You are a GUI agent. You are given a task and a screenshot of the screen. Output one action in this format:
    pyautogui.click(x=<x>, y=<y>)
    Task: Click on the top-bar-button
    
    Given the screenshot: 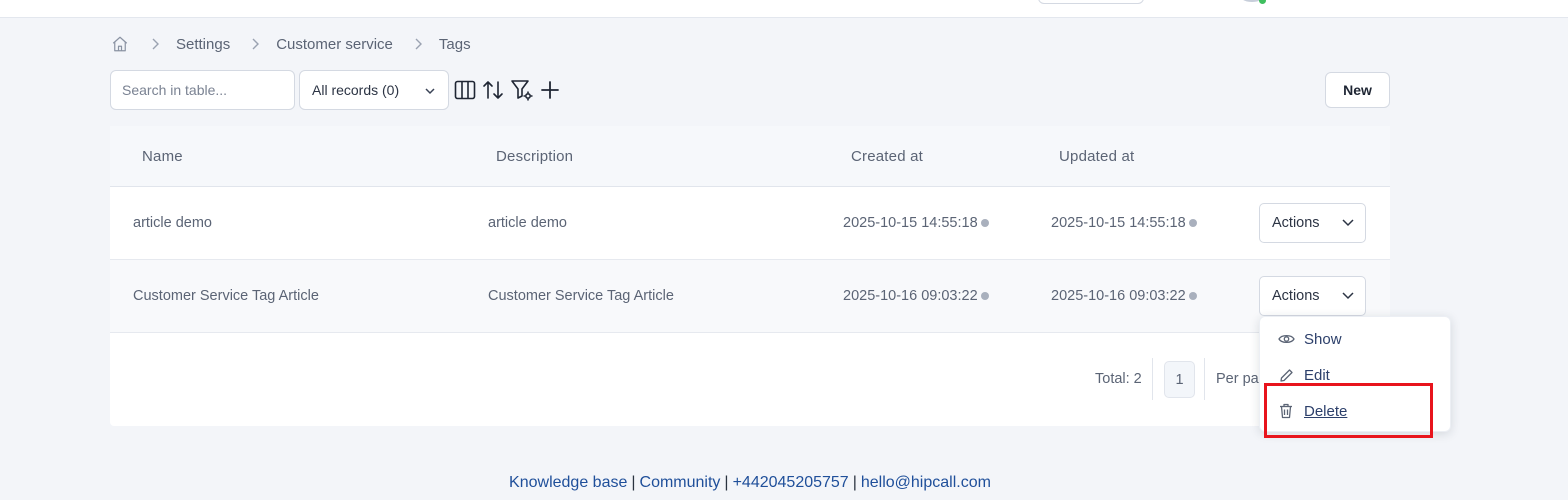 What is the action you would take?
    pyautogui.click(x=1091, y=2)
    